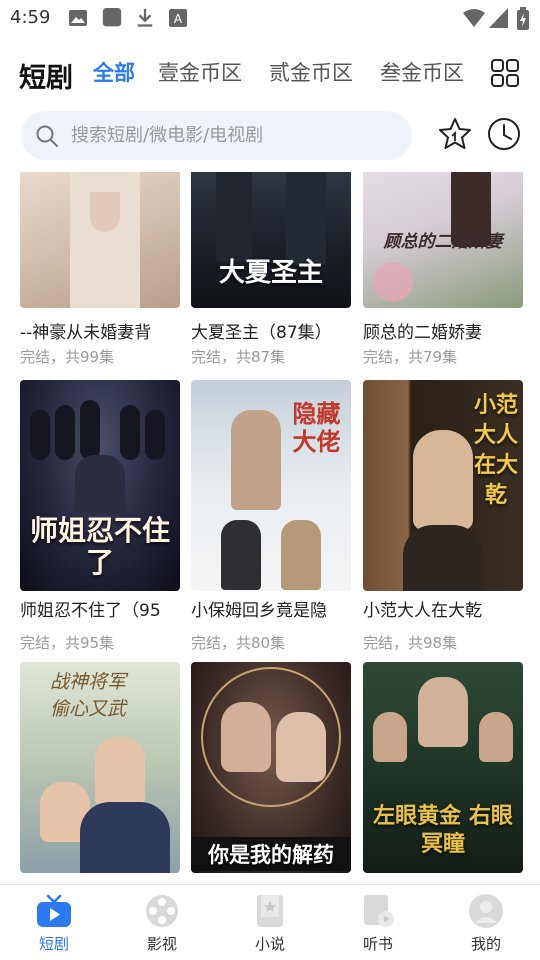  What do you see at coordinates (422, 611) in the screenshot?
I see `drama-title: 小范大人在大乾` at bounding box center [422, 611].